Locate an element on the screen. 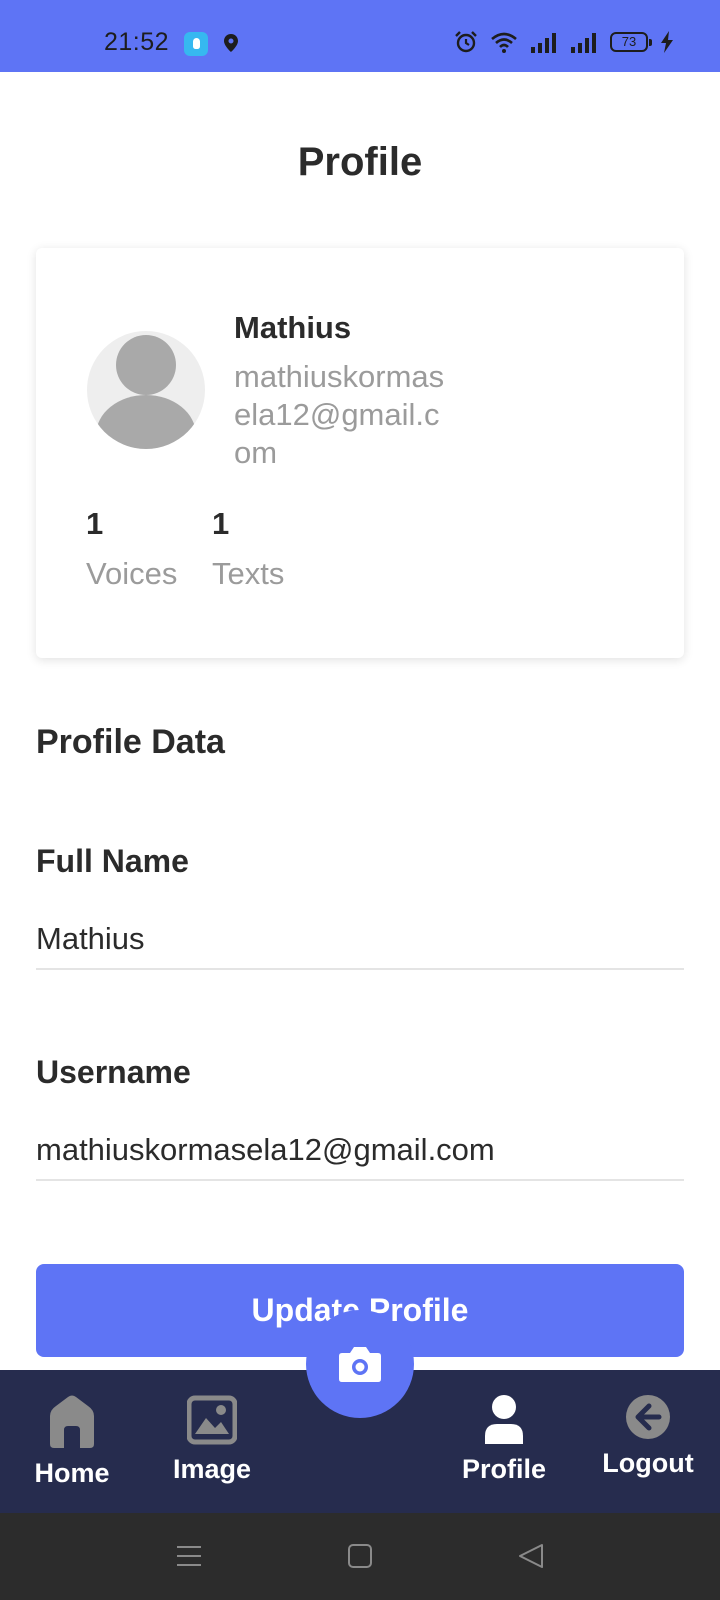 The image size is (720, 1600). avatar-head is located at coordinates (146, 365).